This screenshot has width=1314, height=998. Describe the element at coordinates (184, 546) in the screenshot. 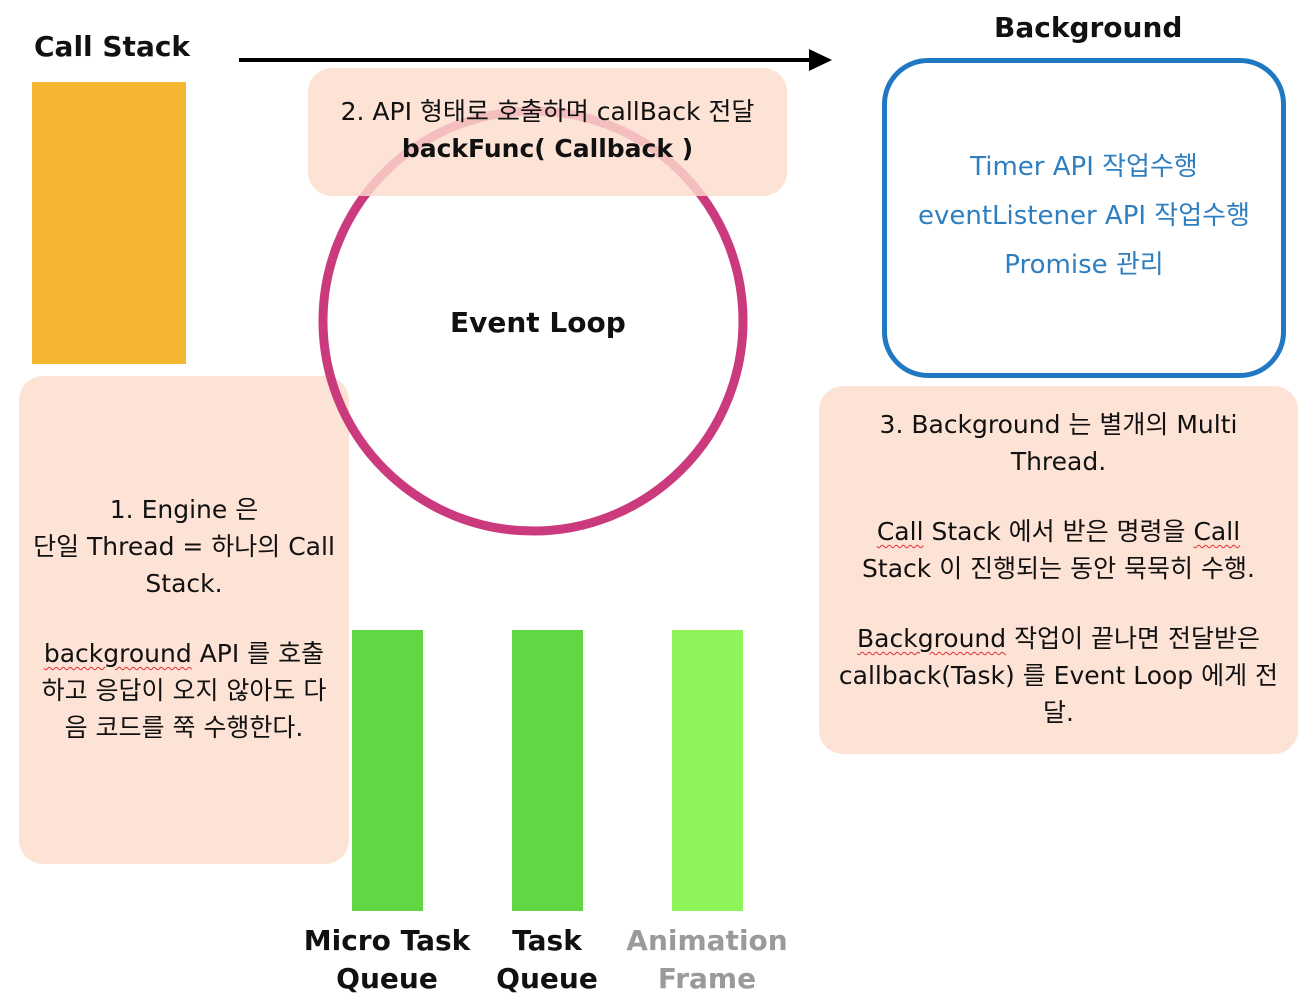

I see `engine-note-line: 단일 Thread = 하나의 Call` at that location.